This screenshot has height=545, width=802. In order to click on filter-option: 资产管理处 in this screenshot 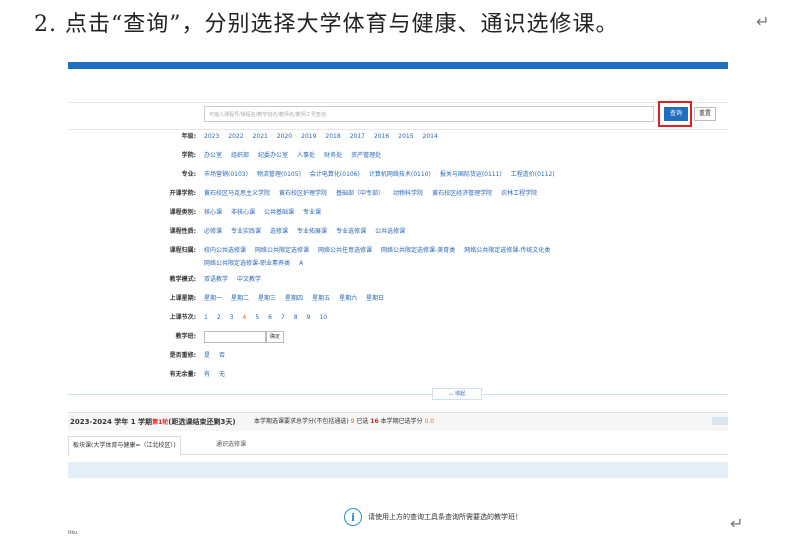, I will do `click(366, 155)`.